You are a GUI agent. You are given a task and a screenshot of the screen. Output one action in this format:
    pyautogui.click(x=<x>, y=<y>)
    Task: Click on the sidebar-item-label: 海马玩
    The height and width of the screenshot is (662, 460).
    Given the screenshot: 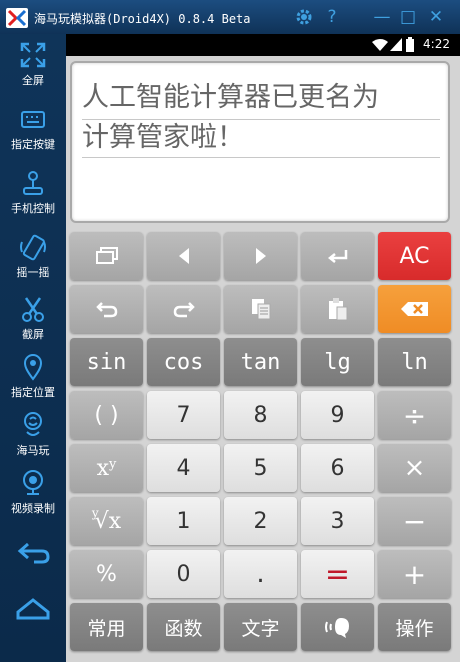 What is the action you would take?
    pyautogui.click(x=33, y=450)
    